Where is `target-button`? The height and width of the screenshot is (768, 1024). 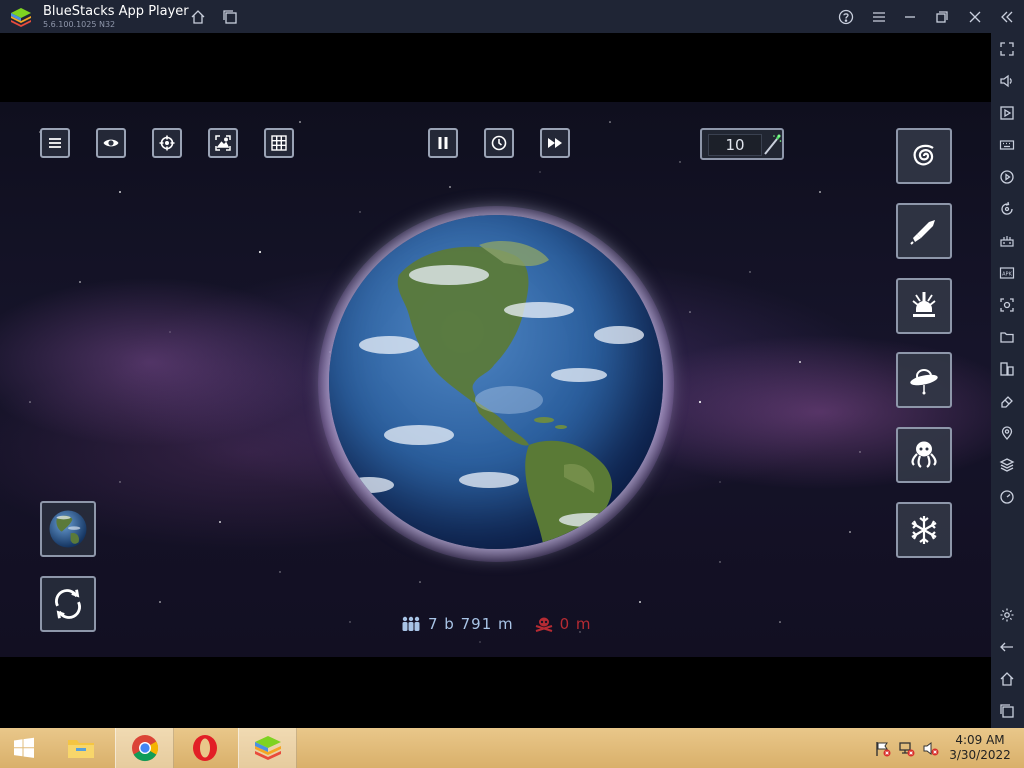
target-button is located at coordinates (167, 143).